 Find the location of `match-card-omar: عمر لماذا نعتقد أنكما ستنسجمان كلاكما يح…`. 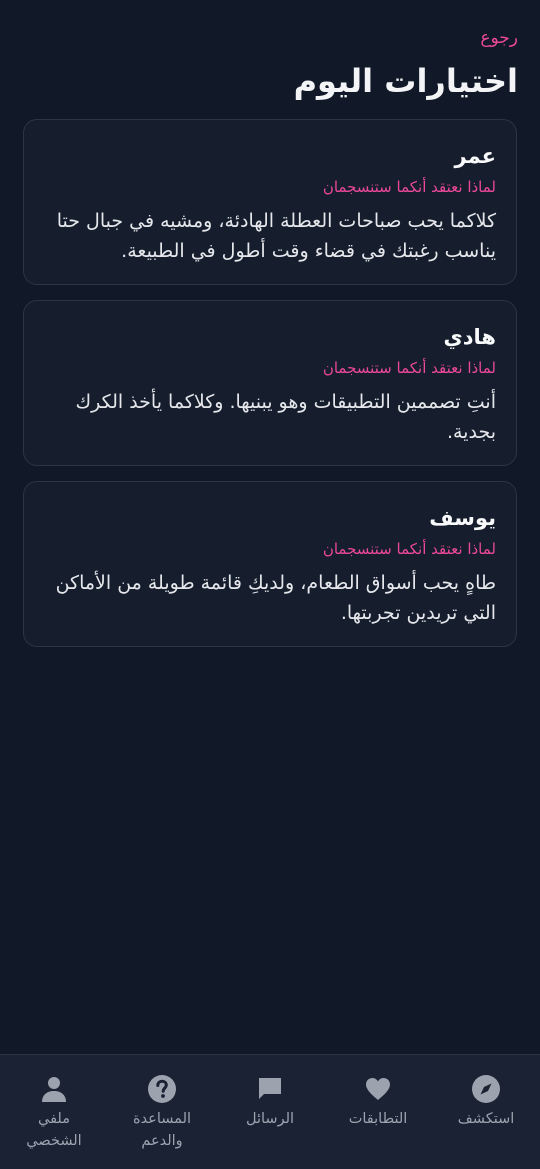

match-card-omar: عمر لماذا نعتقد أنكما ستنسجمان كلاكما يح… is located at coordinates (270, 202).